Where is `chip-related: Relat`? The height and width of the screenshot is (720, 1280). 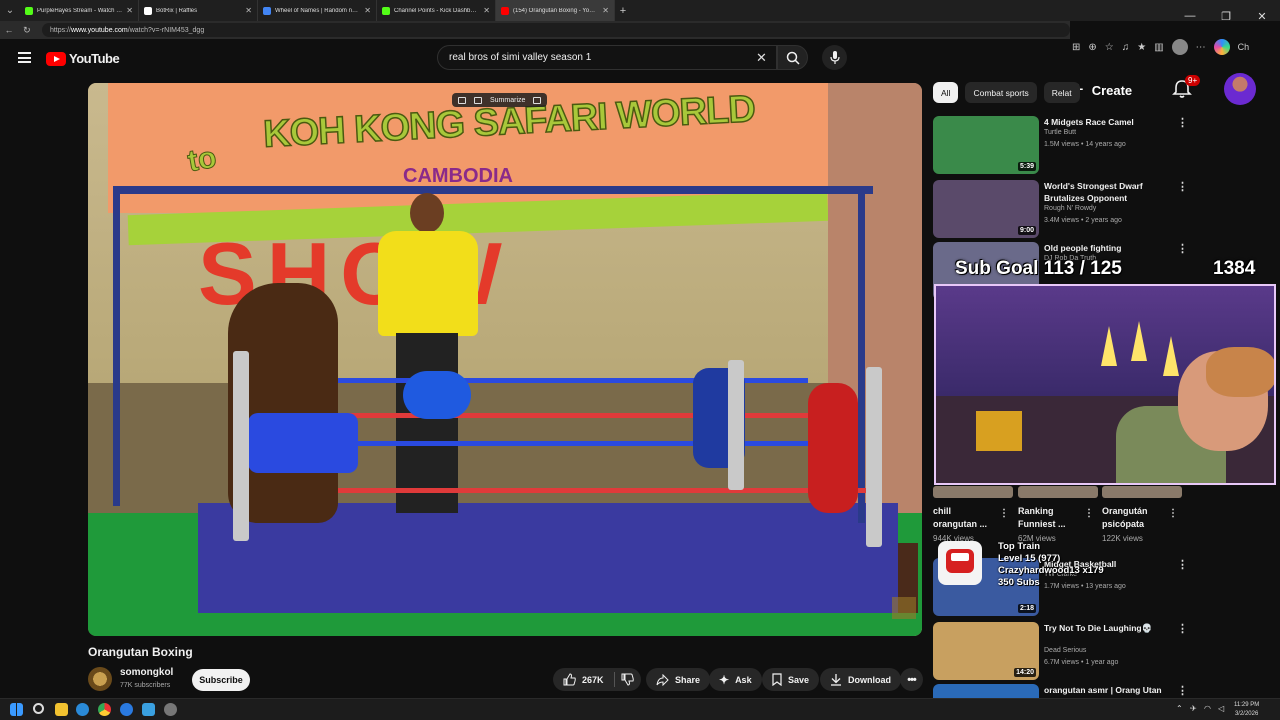 chip-related: Relat is located at coordinates (1061, 92).